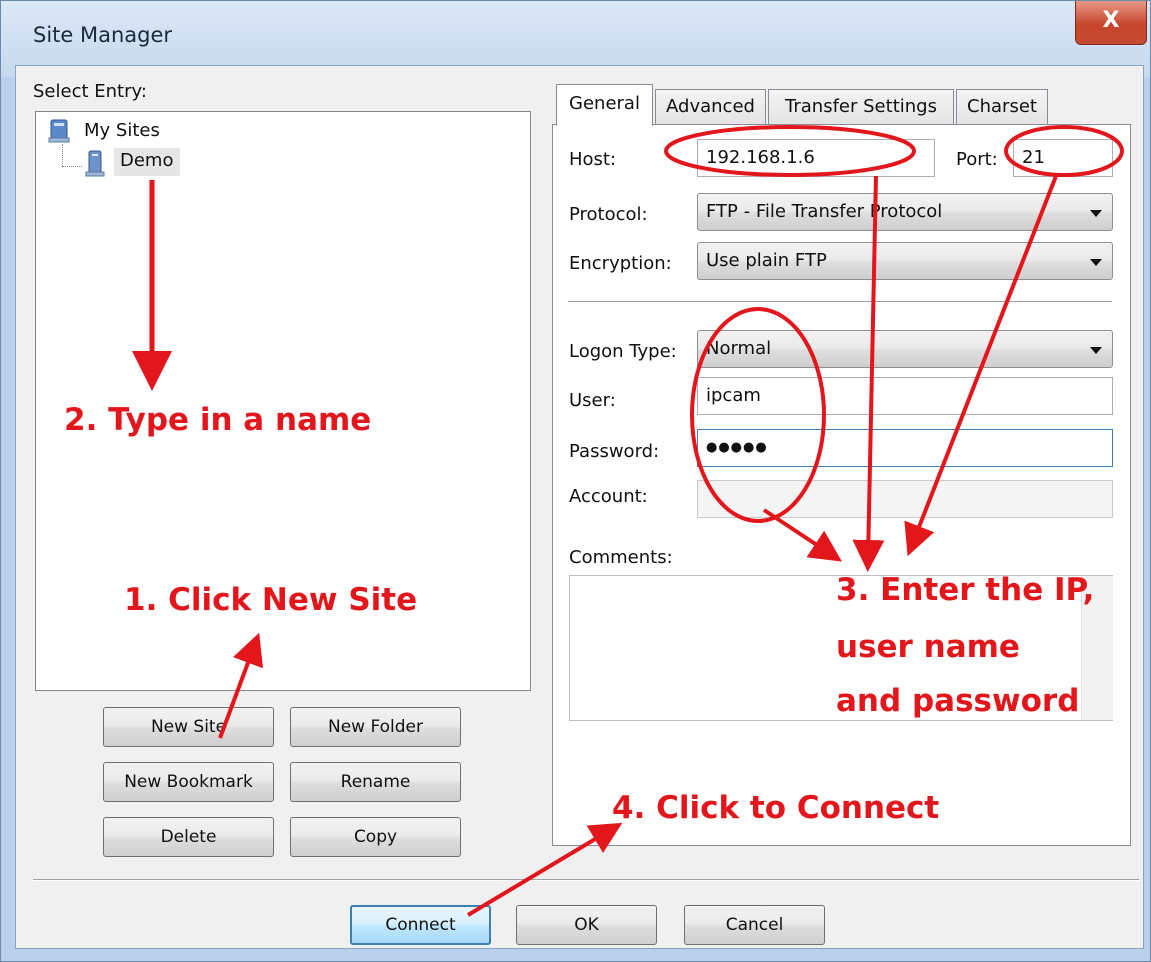 The image size is (1151, 962). Describe the element at coordinates (218, 420) in the screenshot. I see `annotation-step2: 2. Type in a name` at that location.